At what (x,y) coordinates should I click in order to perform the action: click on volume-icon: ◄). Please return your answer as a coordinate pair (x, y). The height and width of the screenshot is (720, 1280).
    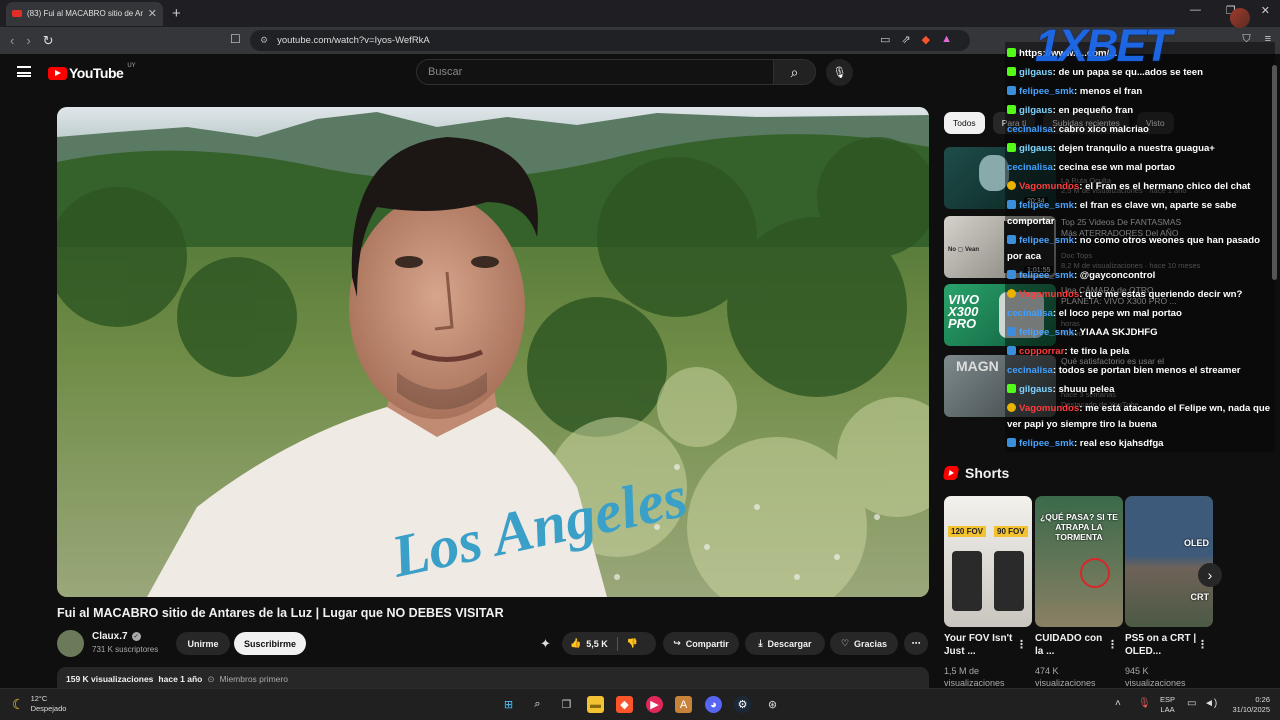
    Looking at the image, I should click on (1210, 703).